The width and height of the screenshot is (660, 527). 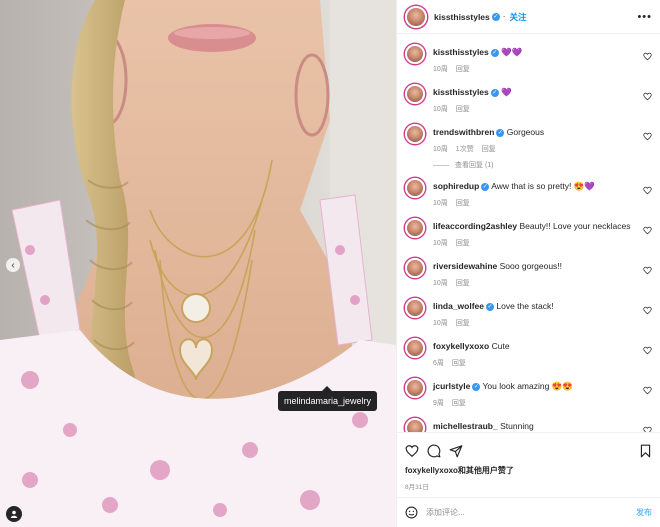 I want to click on comment-username: linda_wolfee, so click(x=458, y=306).